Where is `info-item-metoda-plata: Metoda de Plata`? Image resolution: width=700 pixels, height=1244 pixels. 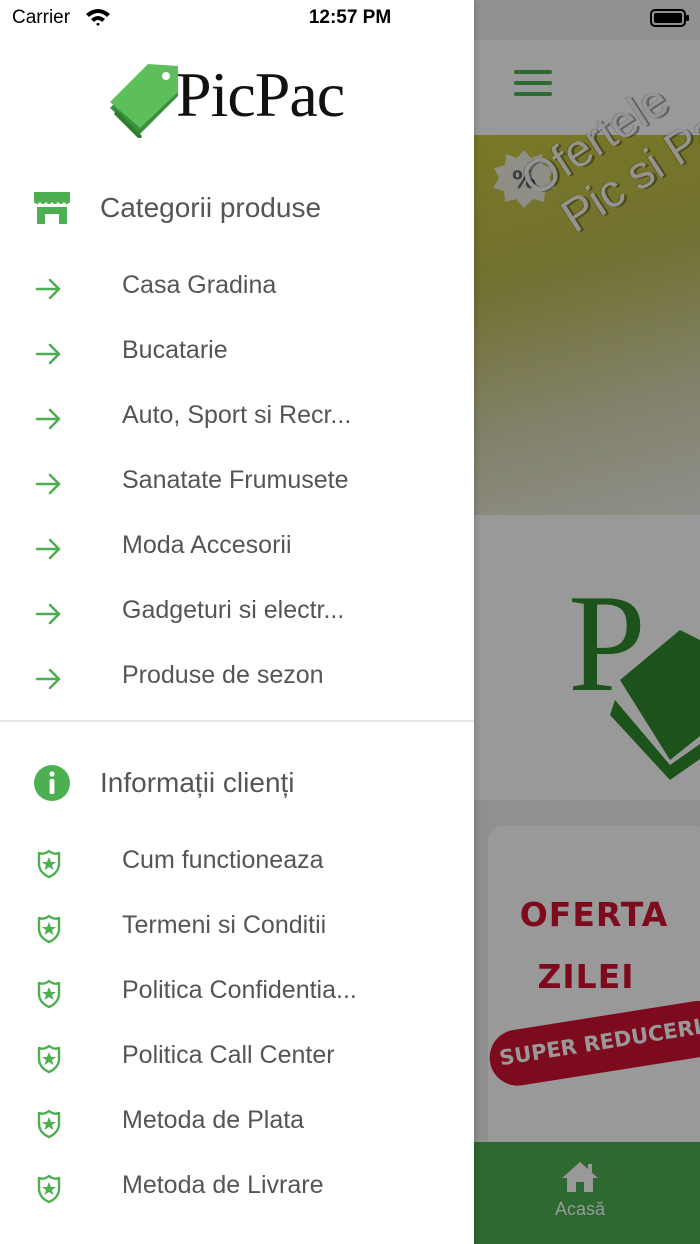
info-item-metoda-plata: Metoda de Plata is located at coordinates (237, 1123).